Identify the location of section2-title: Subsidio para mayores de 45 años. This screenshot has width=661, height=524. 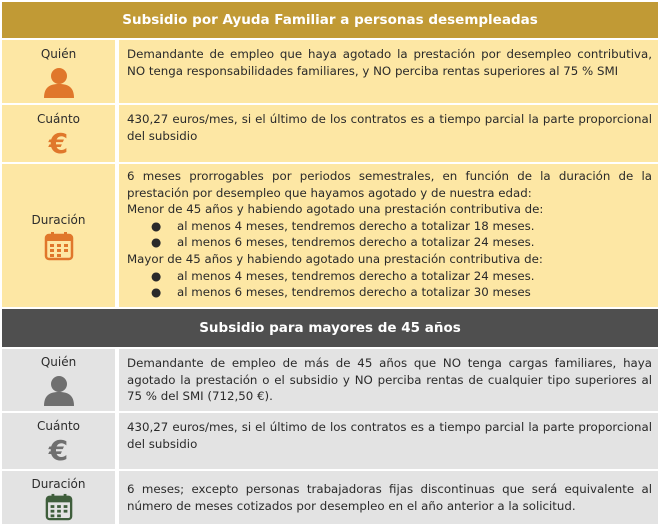
(330, 328).